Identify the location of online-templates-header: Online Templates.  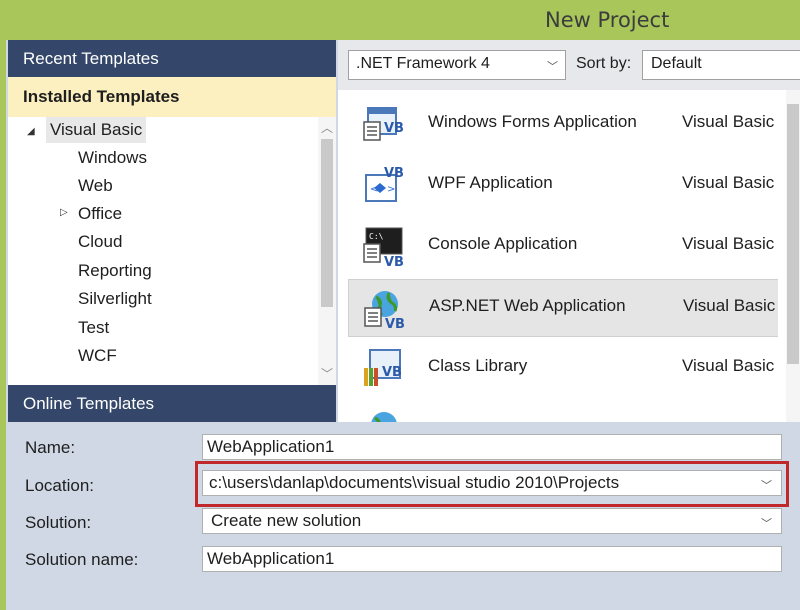
(172, 403).